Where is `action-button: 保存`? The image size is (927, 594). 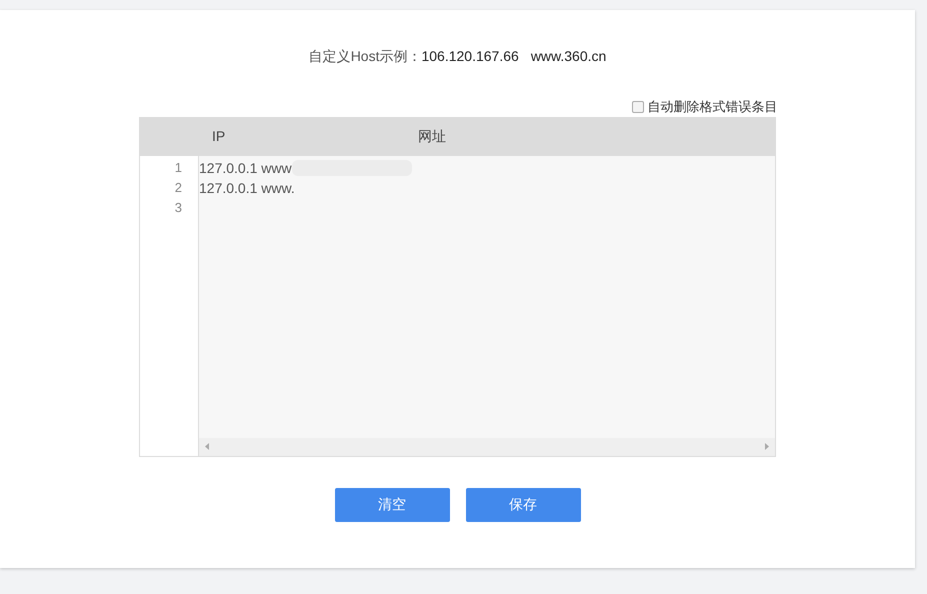 action-button: 保存 is located at coordinates (523, 505).